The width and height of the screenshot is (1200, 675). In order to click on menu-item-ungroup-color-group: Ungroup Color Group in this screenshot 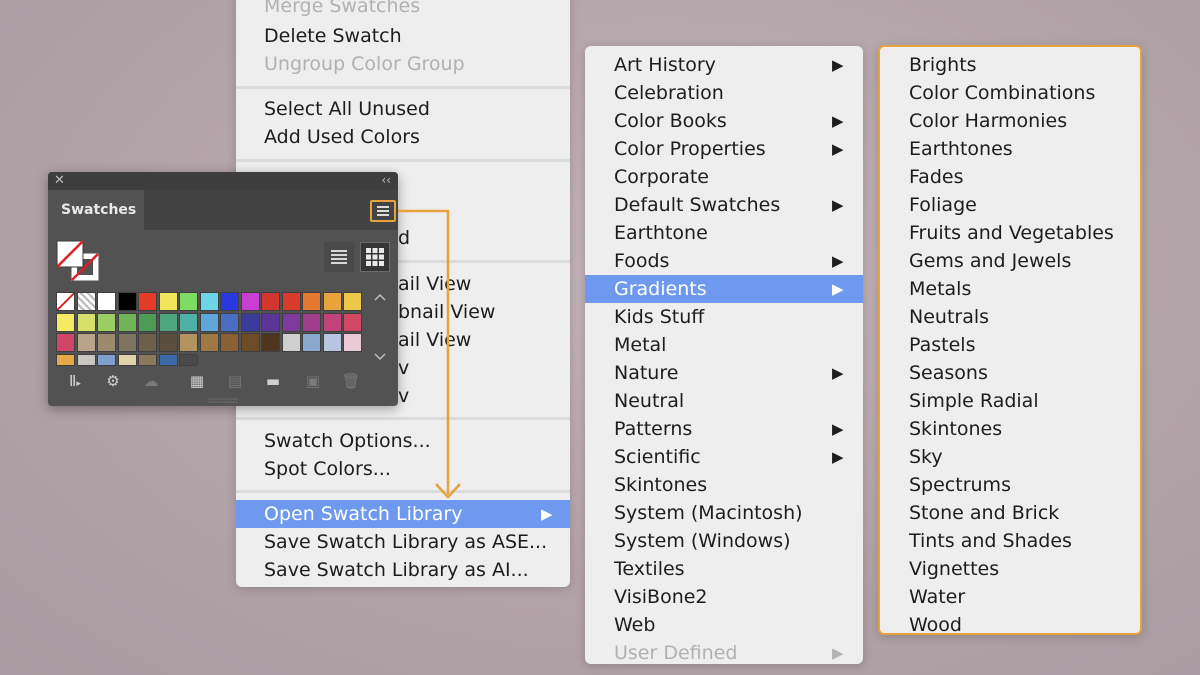, I will do `click(403, 64)`.